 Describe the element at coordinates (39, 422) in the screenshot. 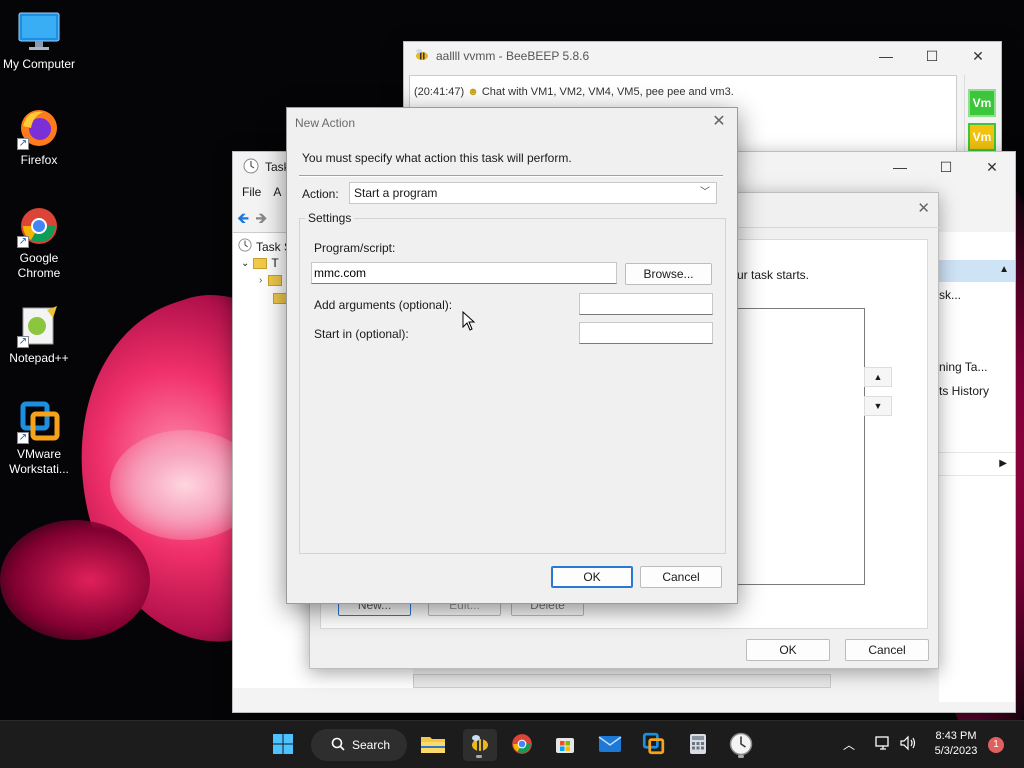

I see `vmware-icon: ↗` at that location.